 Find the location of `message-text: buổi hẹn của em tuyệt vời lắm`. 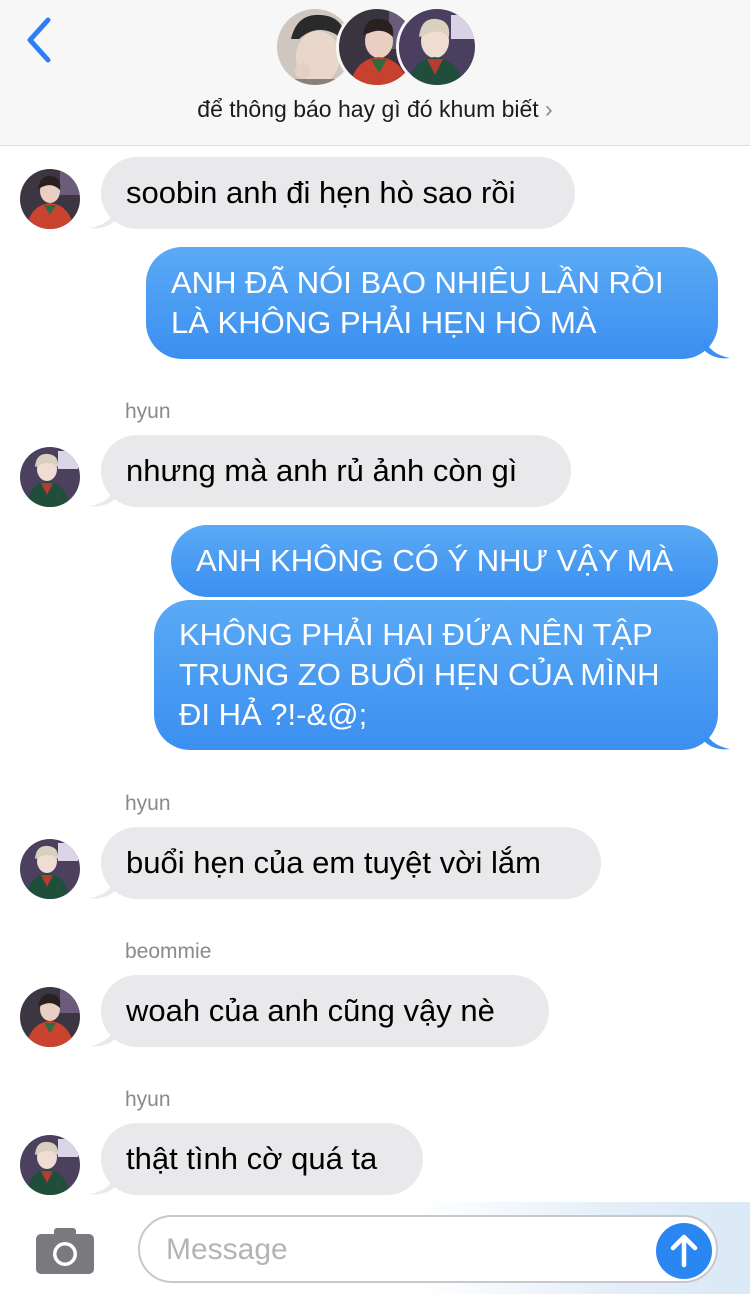

message-text: buổi hẹn của em tuyệt vời lắm is located at coordinates (333, 862).